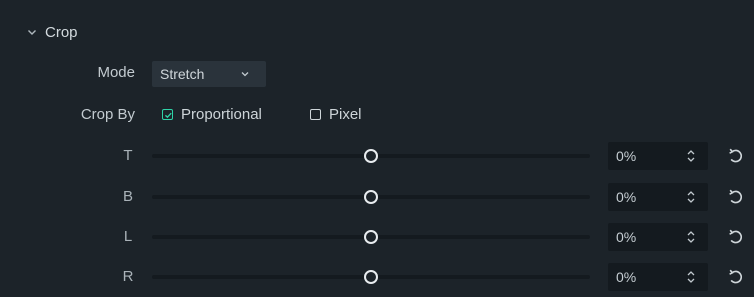  I want to click on crop-section-header: Crop, so click(52, 32).